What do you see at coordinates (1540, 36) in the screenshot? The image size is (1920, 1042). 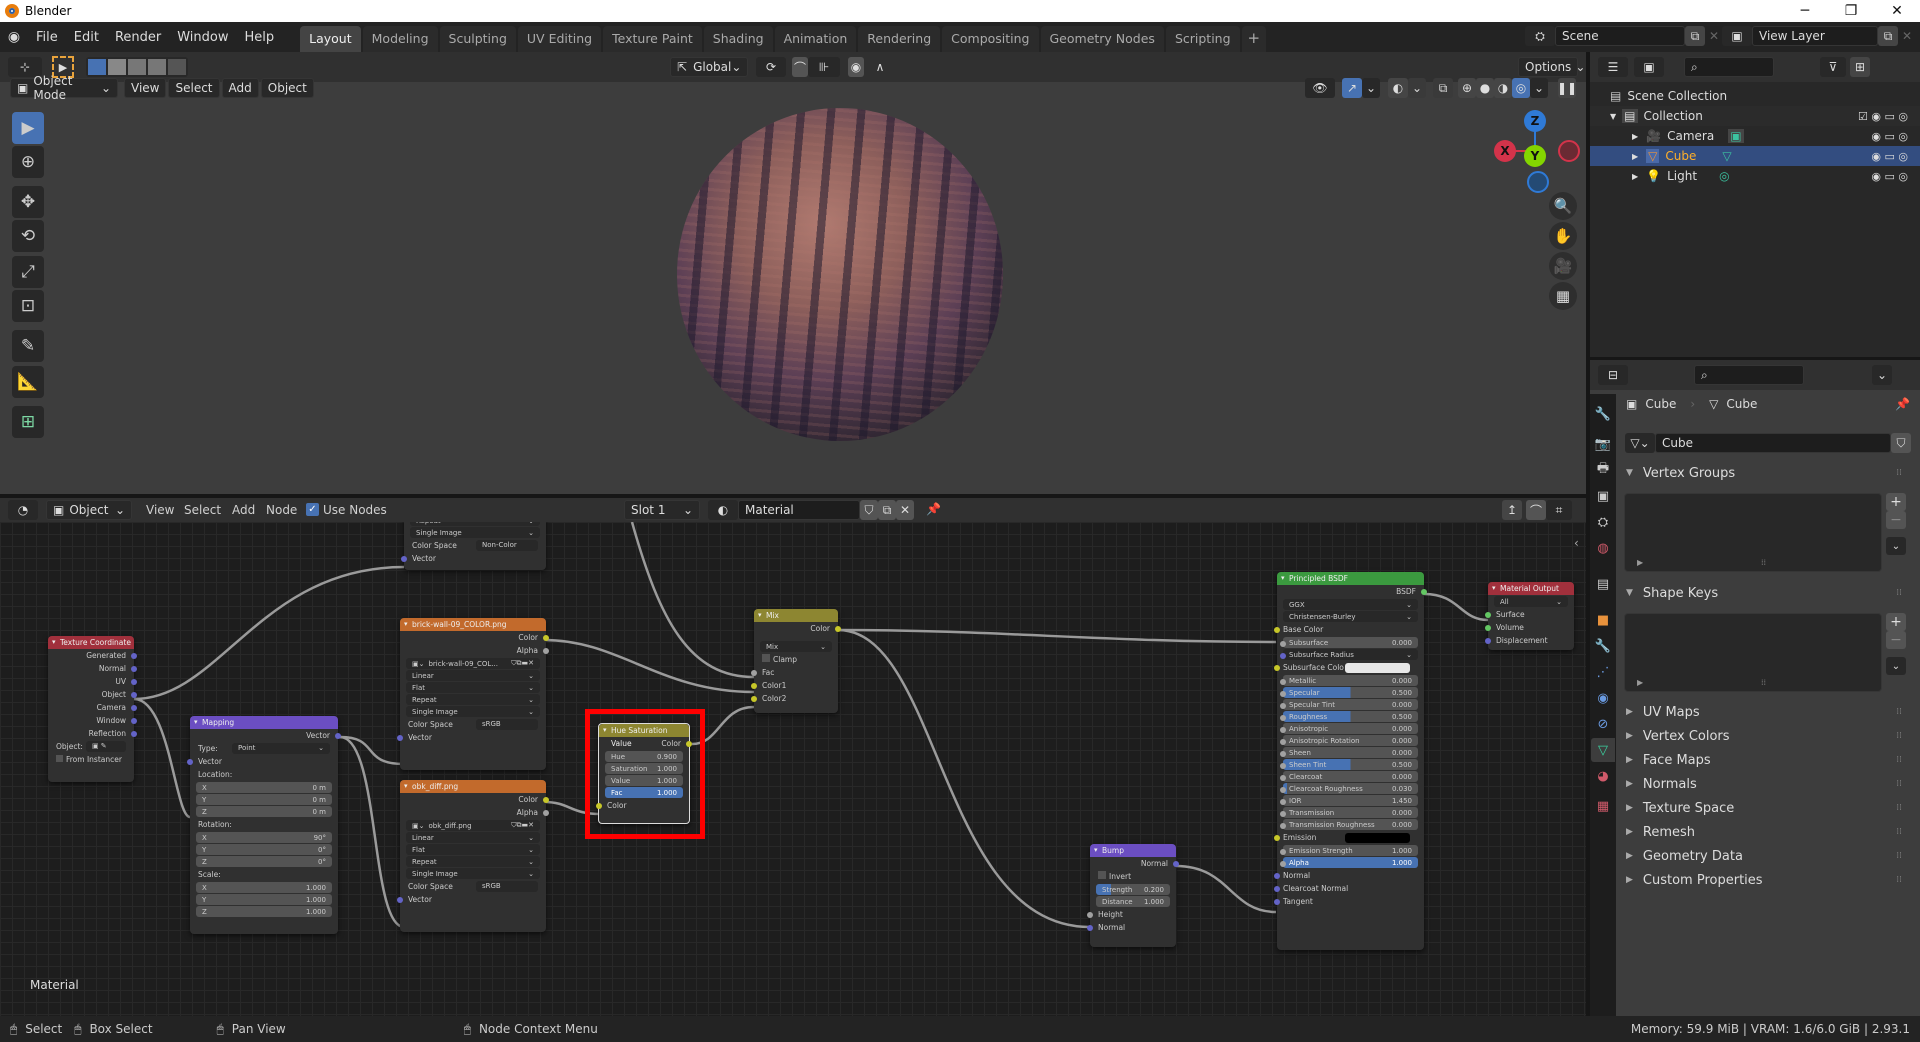 I see `scene-selector-icon: ⛭` at bounding box center [1540, 36].